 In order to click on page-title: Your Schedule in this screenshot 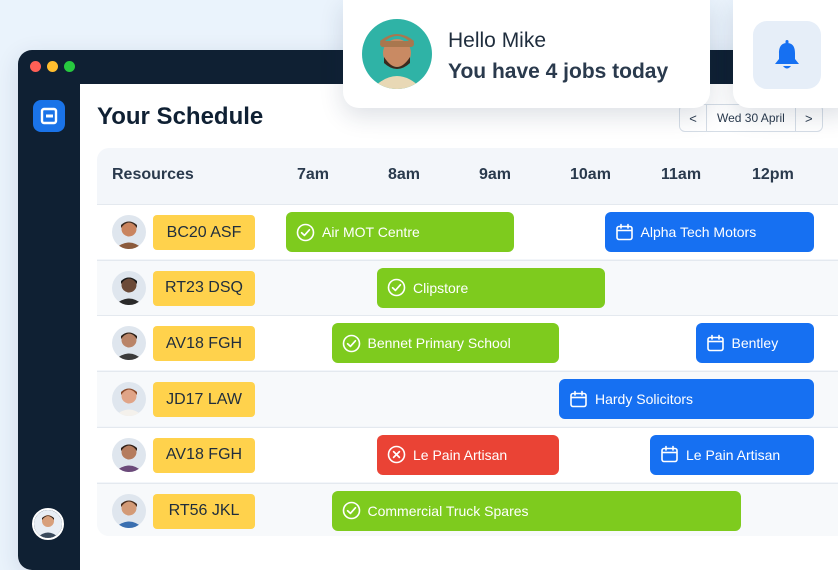, I will do `click(180, 116)`.